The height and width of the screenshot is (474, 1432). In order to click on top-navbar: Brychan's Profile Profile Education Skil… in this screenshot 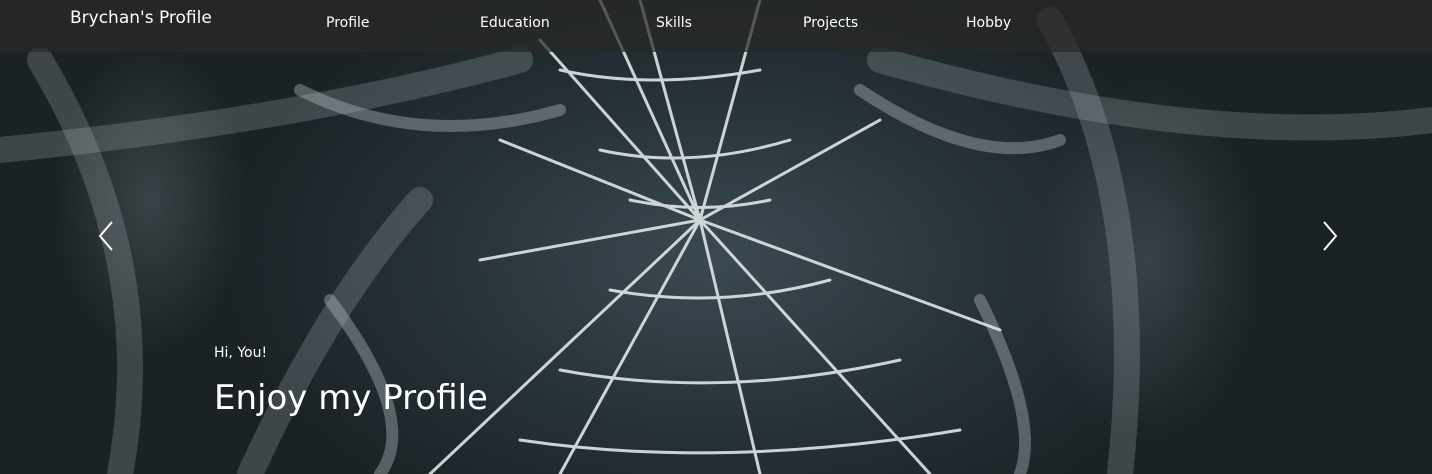, I will do `click(716, 26)`.